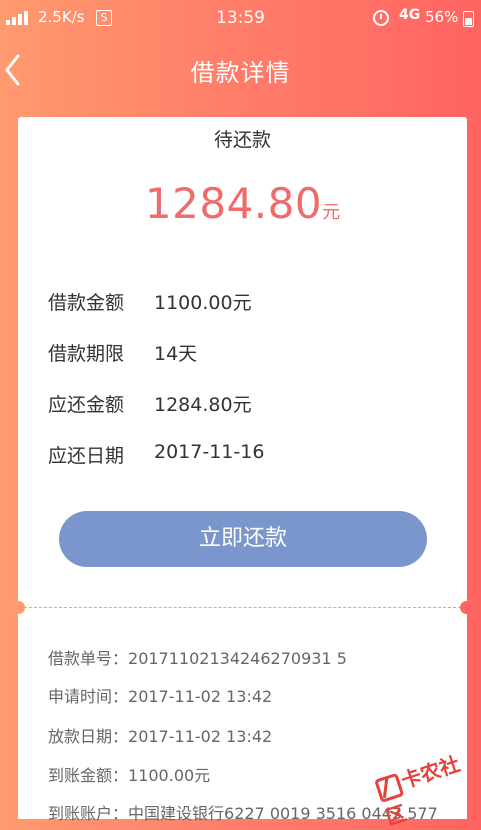  Describe the element at coordinates (410, 15) in the screenshot. I see `network-type: 4G` at that location.